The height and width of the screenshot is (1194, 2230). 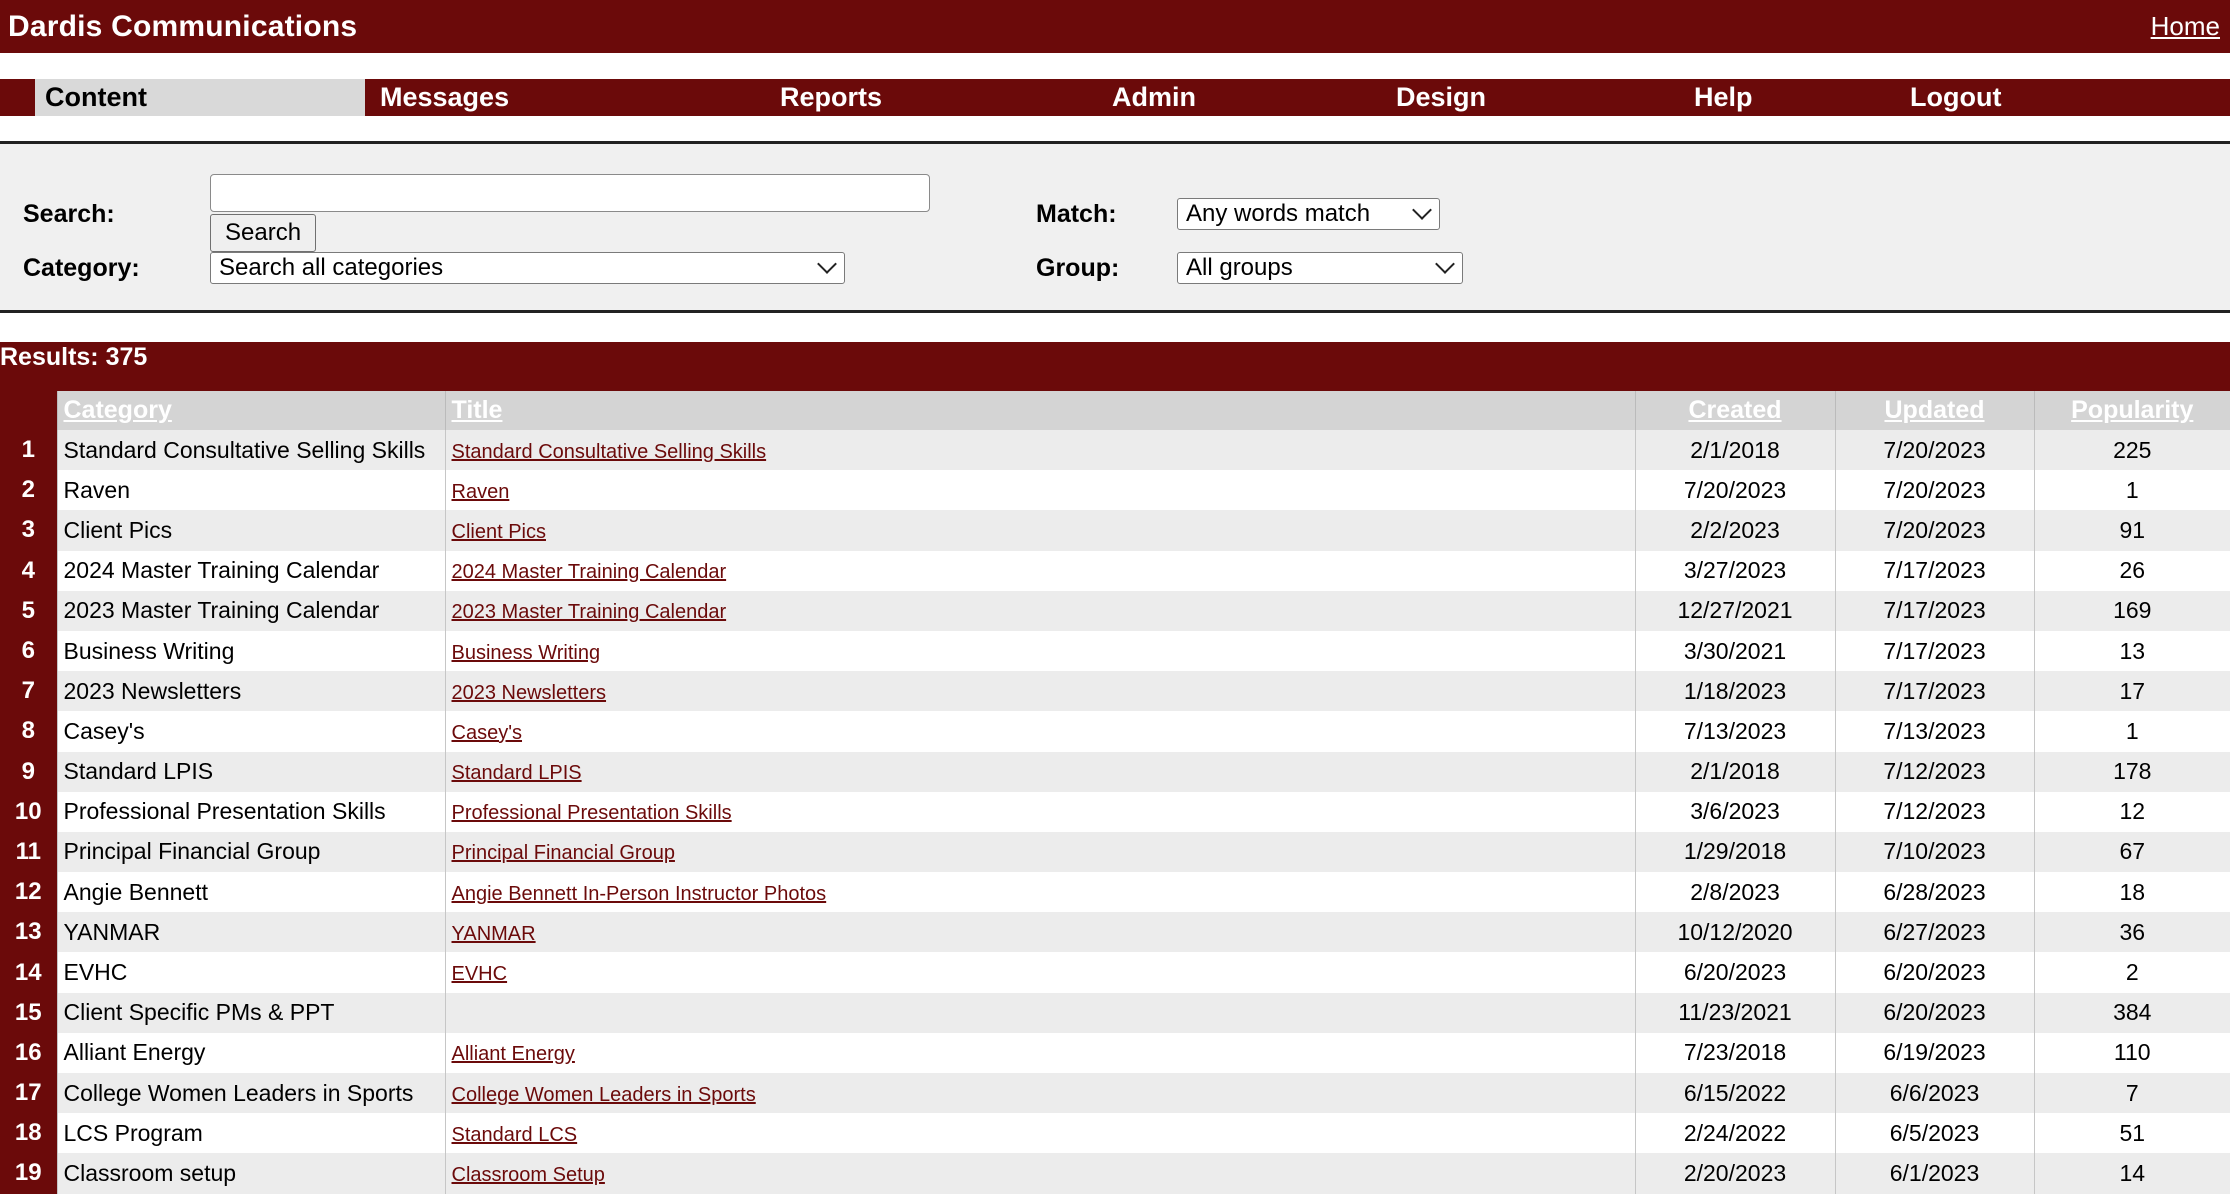 I want to click on row-title-link: EVHC, so click(x=480, y=974).